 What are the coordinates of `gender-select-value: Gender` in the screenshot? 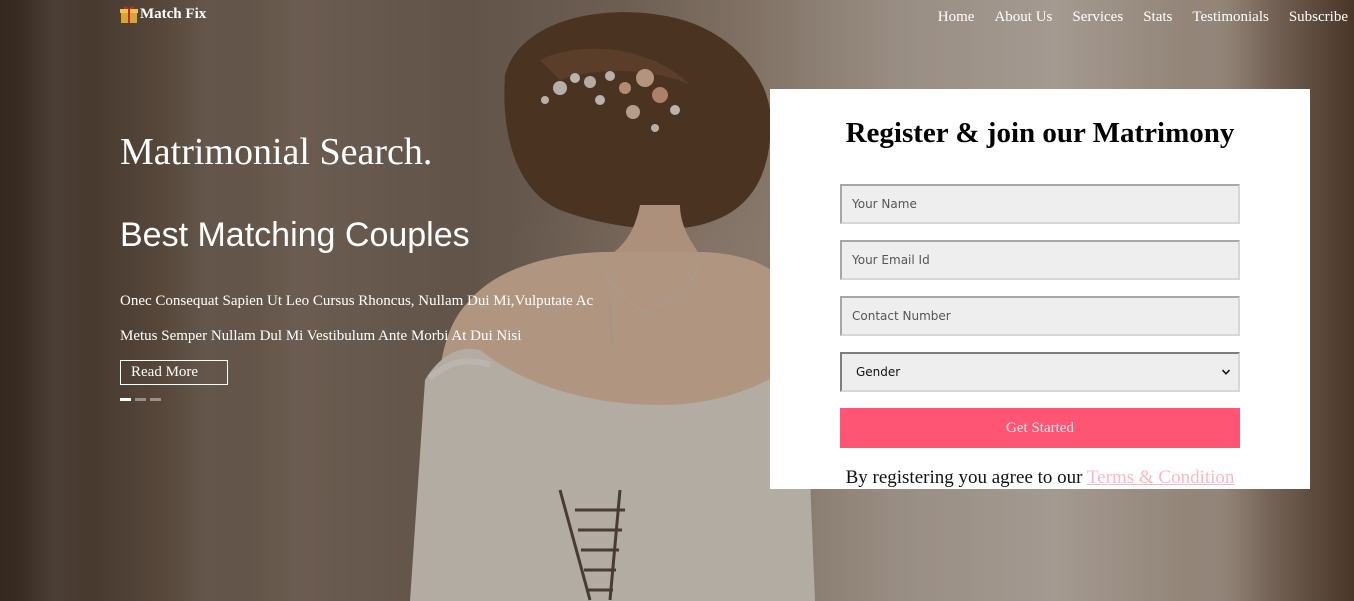 It's located at (878, 372).